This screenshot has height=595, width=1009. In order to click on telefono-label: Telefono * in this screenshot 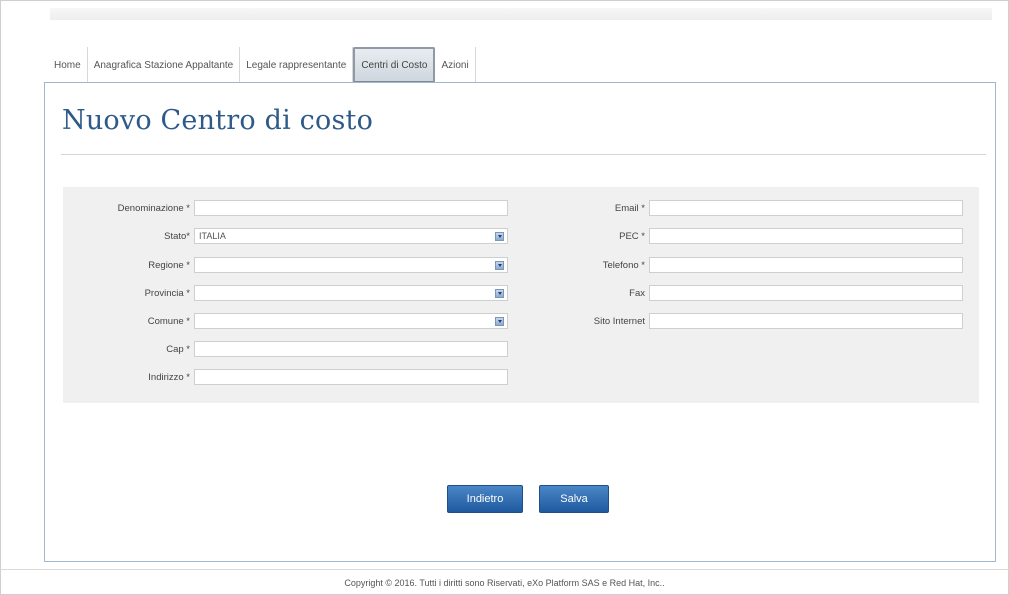, I will do `click(623, 265)`.